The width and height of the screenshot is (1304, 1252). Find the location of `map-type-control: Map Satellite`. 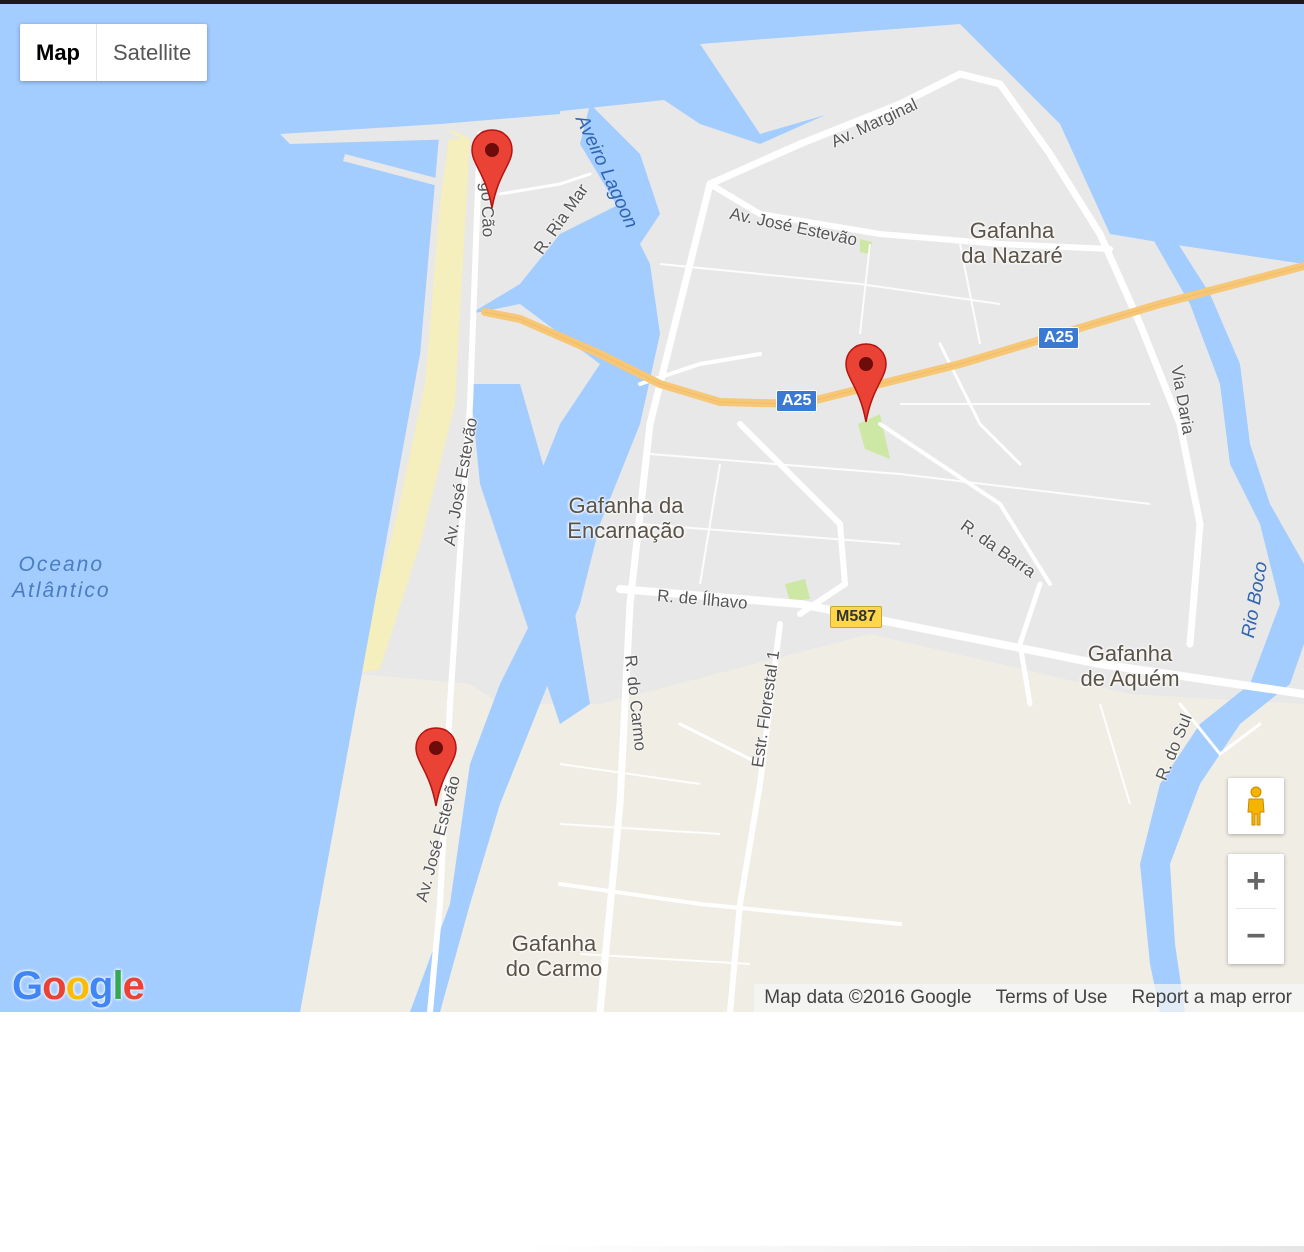

map-type-control: Map Satellite is located at coordinates (114, 52).